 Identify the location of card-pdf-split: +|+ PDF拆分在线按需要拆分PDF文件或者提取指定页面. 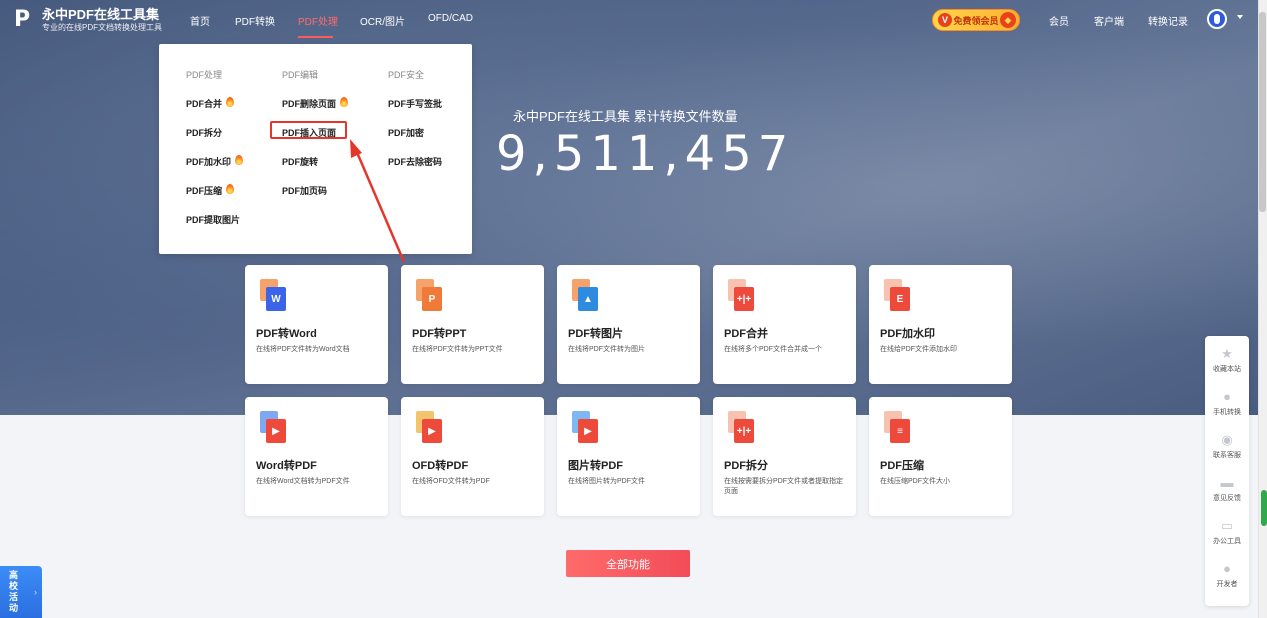
(784, 456).